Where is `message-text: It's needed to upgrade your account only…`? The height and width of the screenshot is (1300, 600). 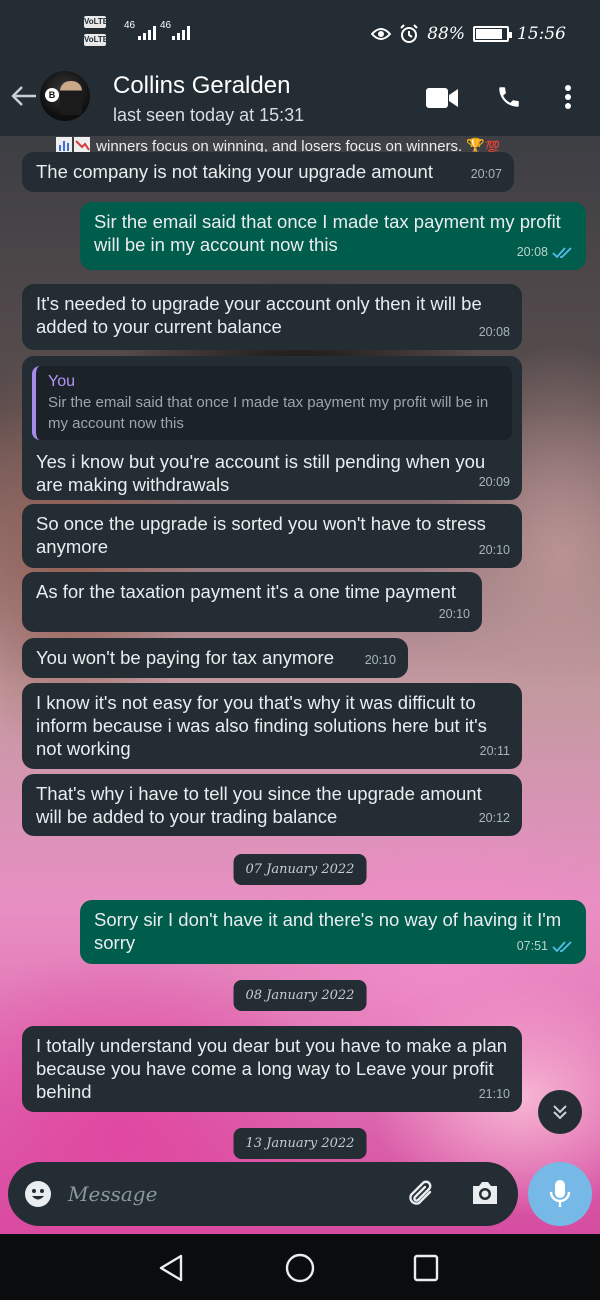
message-text: It's needed to upgrade your account only… is located at coordinates (259, 315).